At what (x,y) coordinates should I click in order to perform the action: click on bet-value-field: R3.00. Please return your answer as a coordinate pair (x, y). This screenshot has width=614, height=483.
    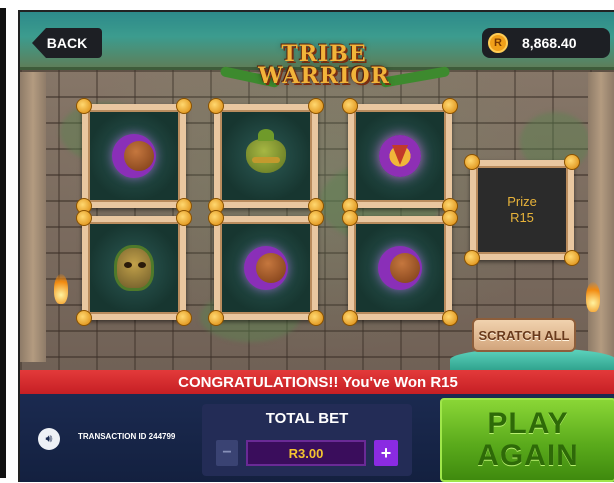
    Looking at the image, I should click on (306, 453).